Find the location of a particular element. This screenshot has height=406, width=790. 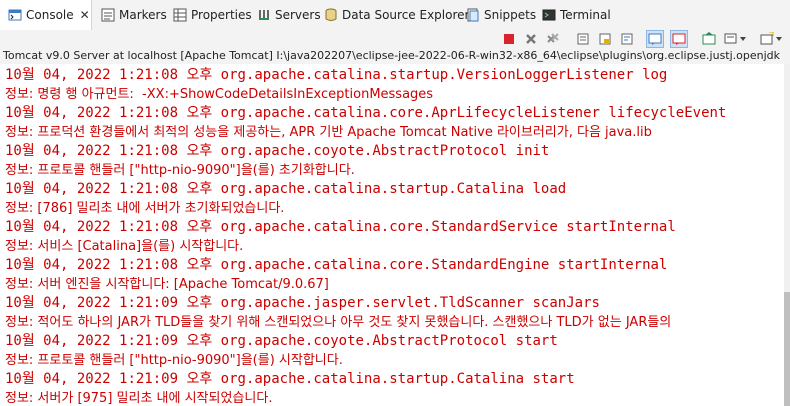

word-wrap-icon is located at coordinates (627, 39).